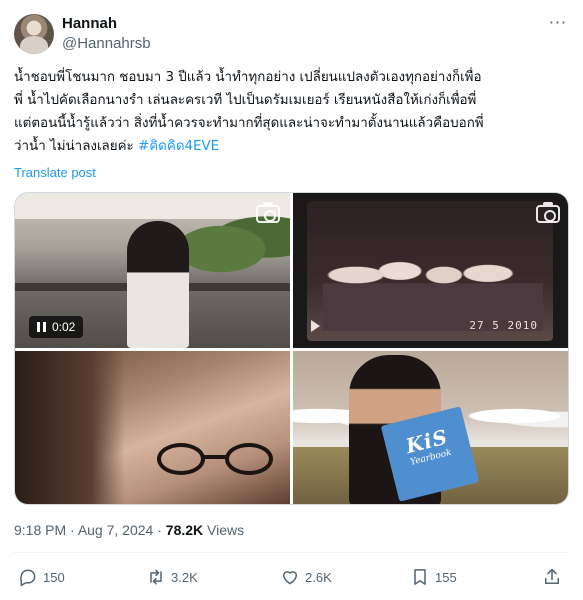  What do you see at coordinates (156, 577) in the screenshot?
I see `retweet-icon` at bounding box center [156, 577].